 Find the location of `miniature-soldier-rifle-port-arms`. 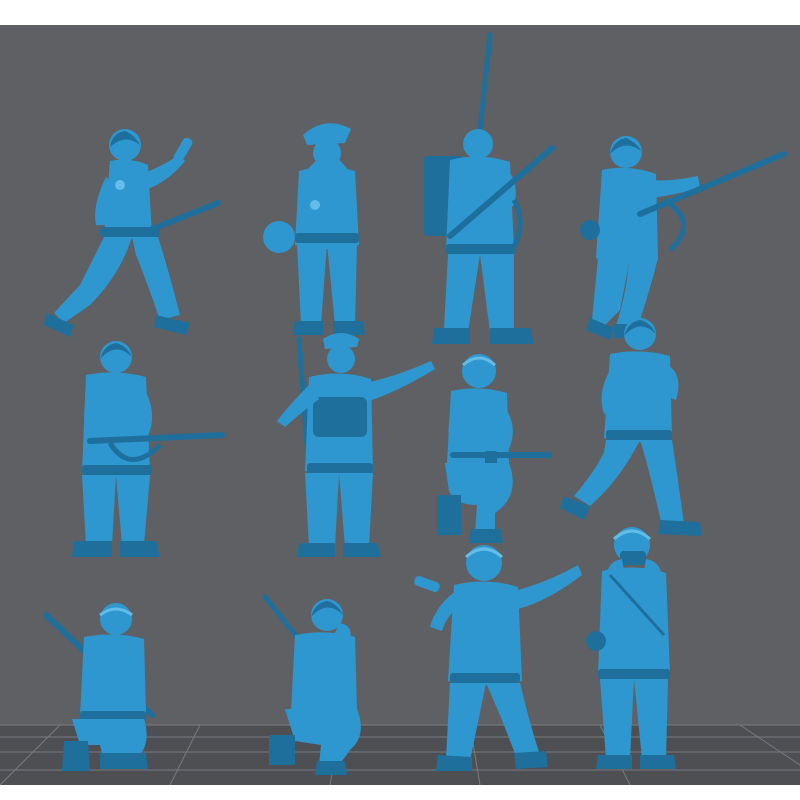

miniature-soldier-rifle-port-arms is located at coordinates (140, 450).